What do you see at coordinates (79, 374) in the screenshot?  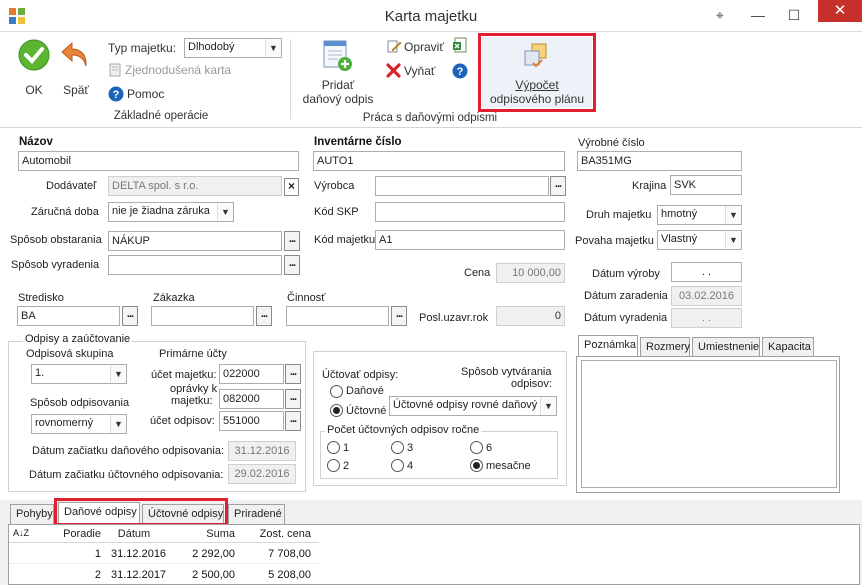 I see `depreciation-group-select: 1. ▼` at bounding box center [79, 374].